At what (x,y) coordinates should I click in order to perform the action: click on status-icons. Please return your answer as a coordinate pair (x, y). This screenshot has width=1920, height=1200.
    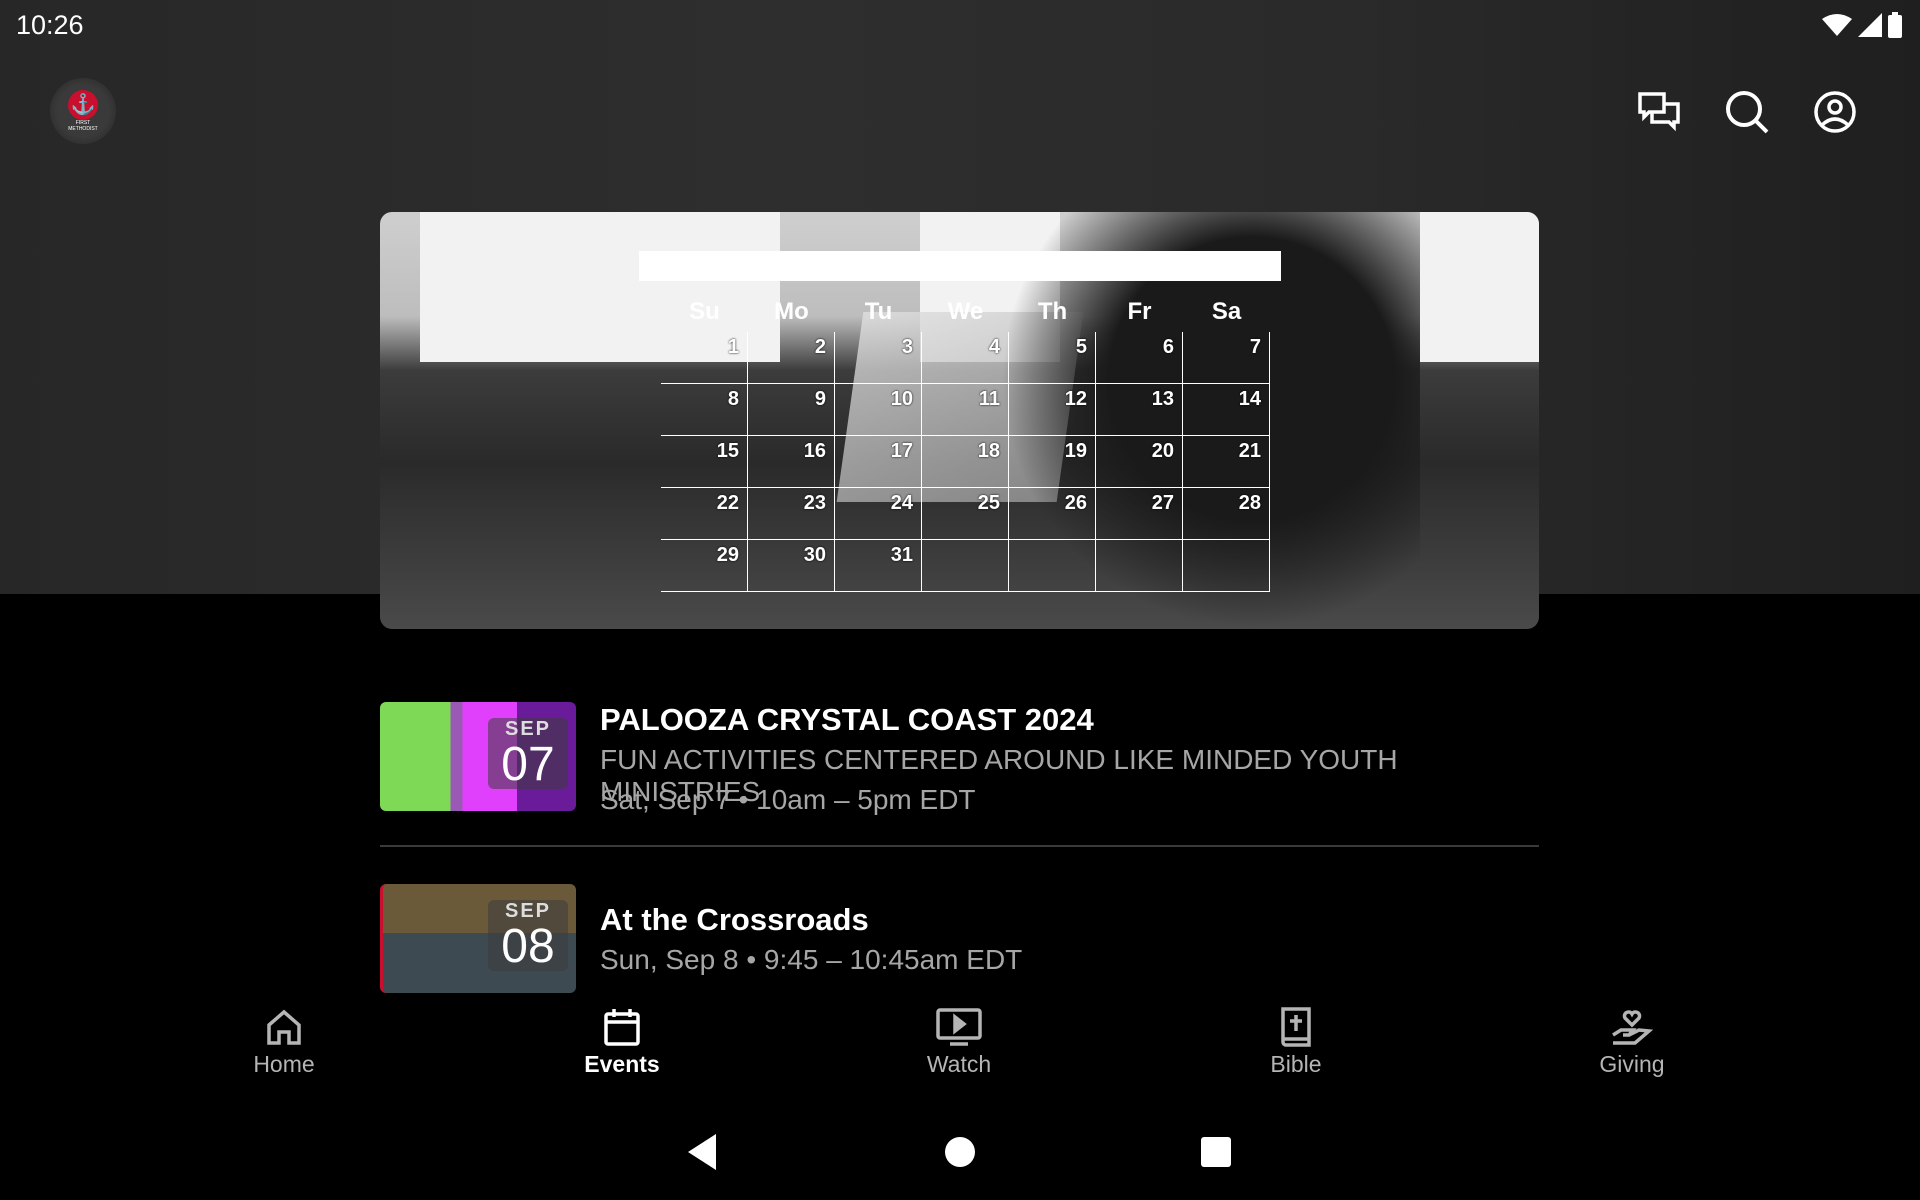
    Looking at the image, I should click on (1862, 25).